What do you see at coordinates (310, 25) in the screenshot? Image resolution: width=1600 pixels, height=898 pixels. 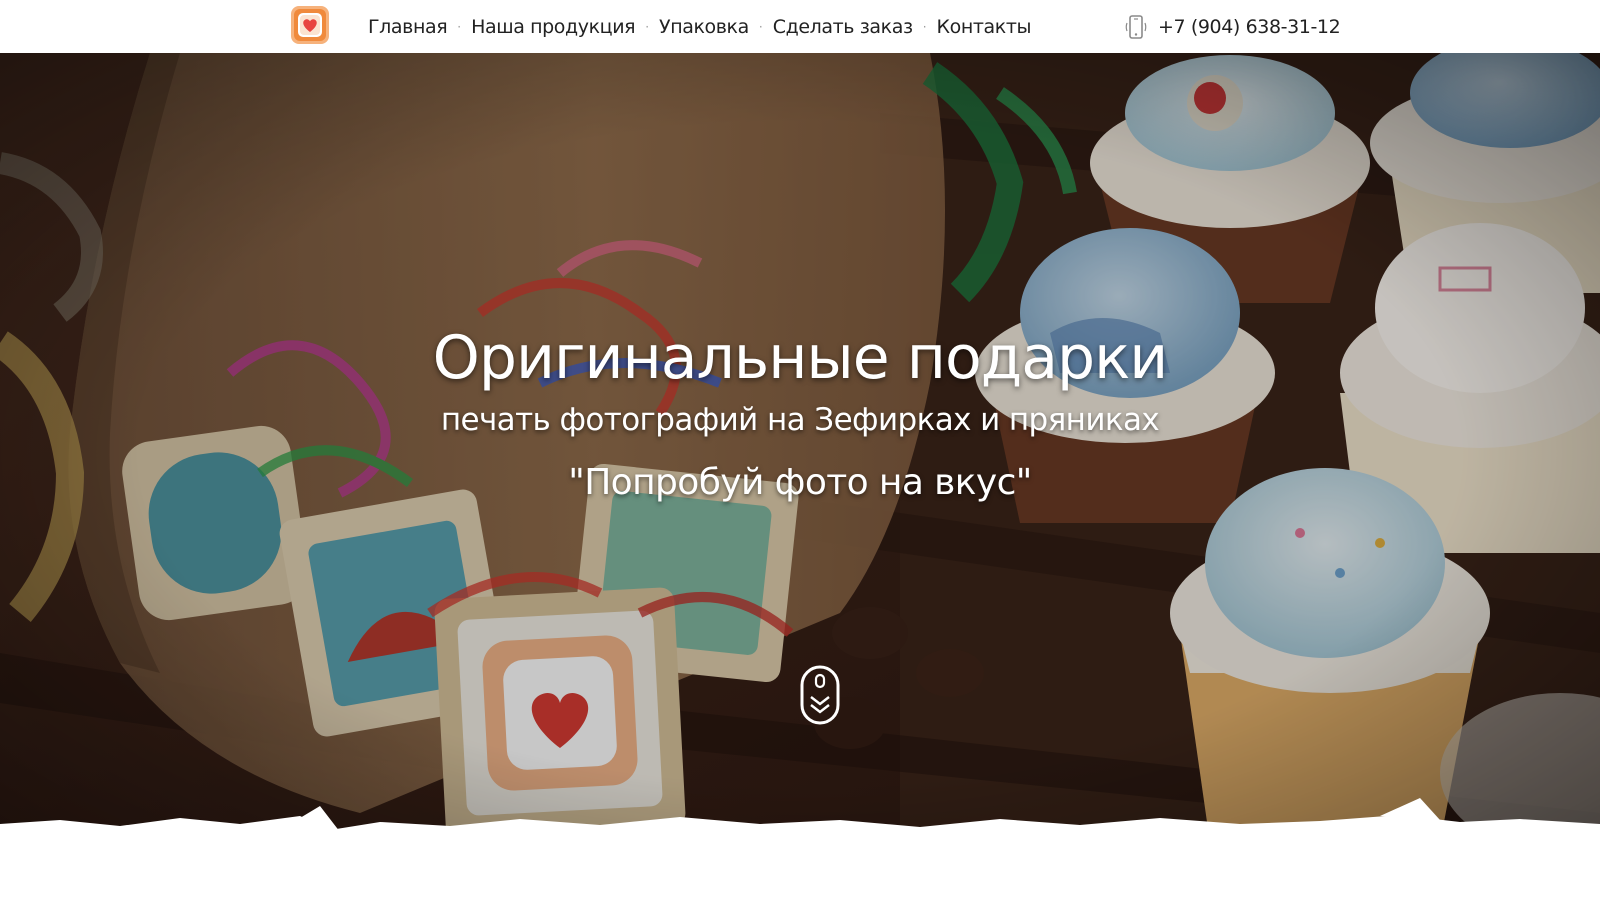 I see `logo-icon` at bounding box center [310, 25].